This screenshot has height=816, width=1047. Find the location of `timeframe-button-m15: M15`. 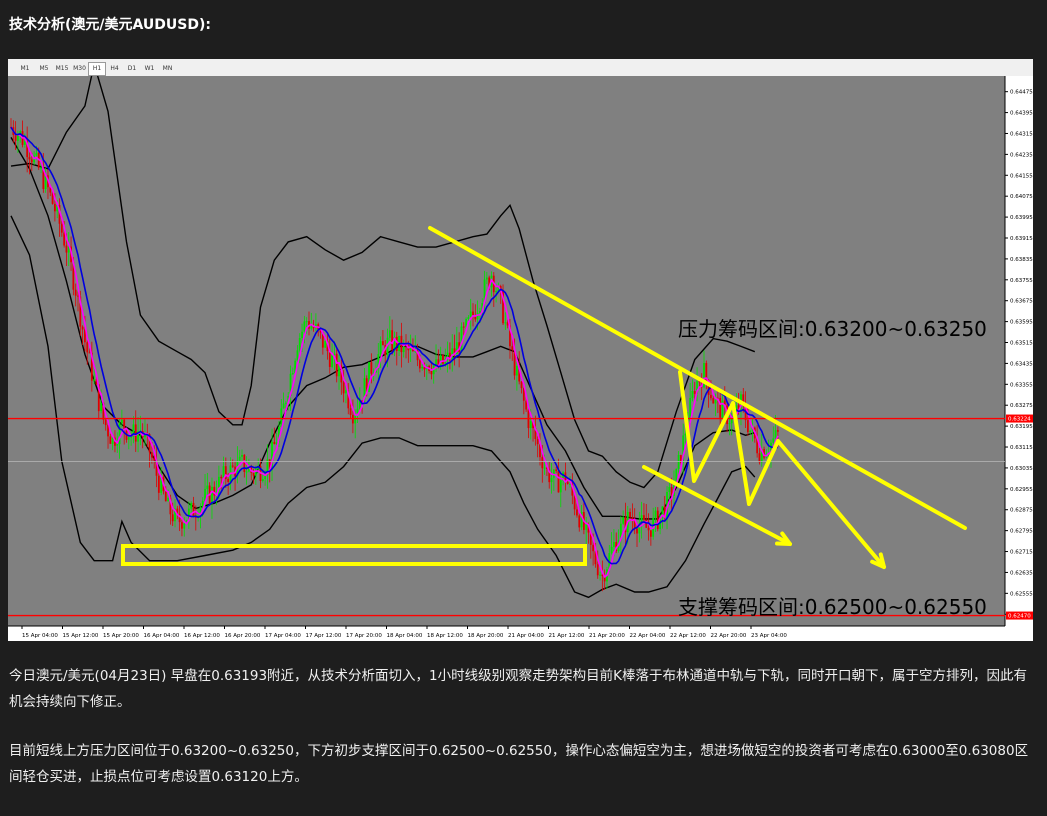

timeframe-button-m15: M15 is located at coordinates (62, 69).